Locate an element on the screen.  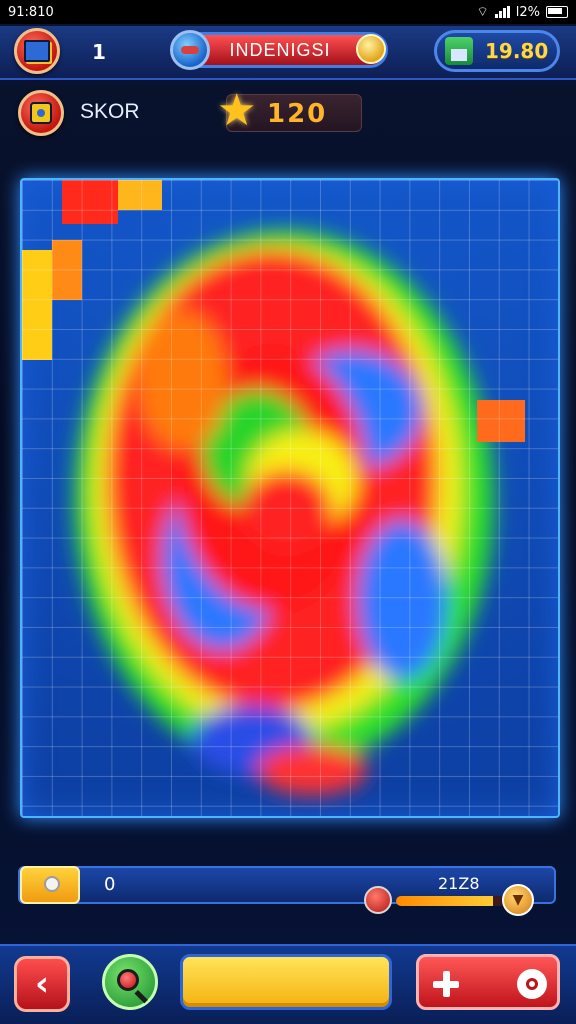
play-button is located at coordinates (286, 982).